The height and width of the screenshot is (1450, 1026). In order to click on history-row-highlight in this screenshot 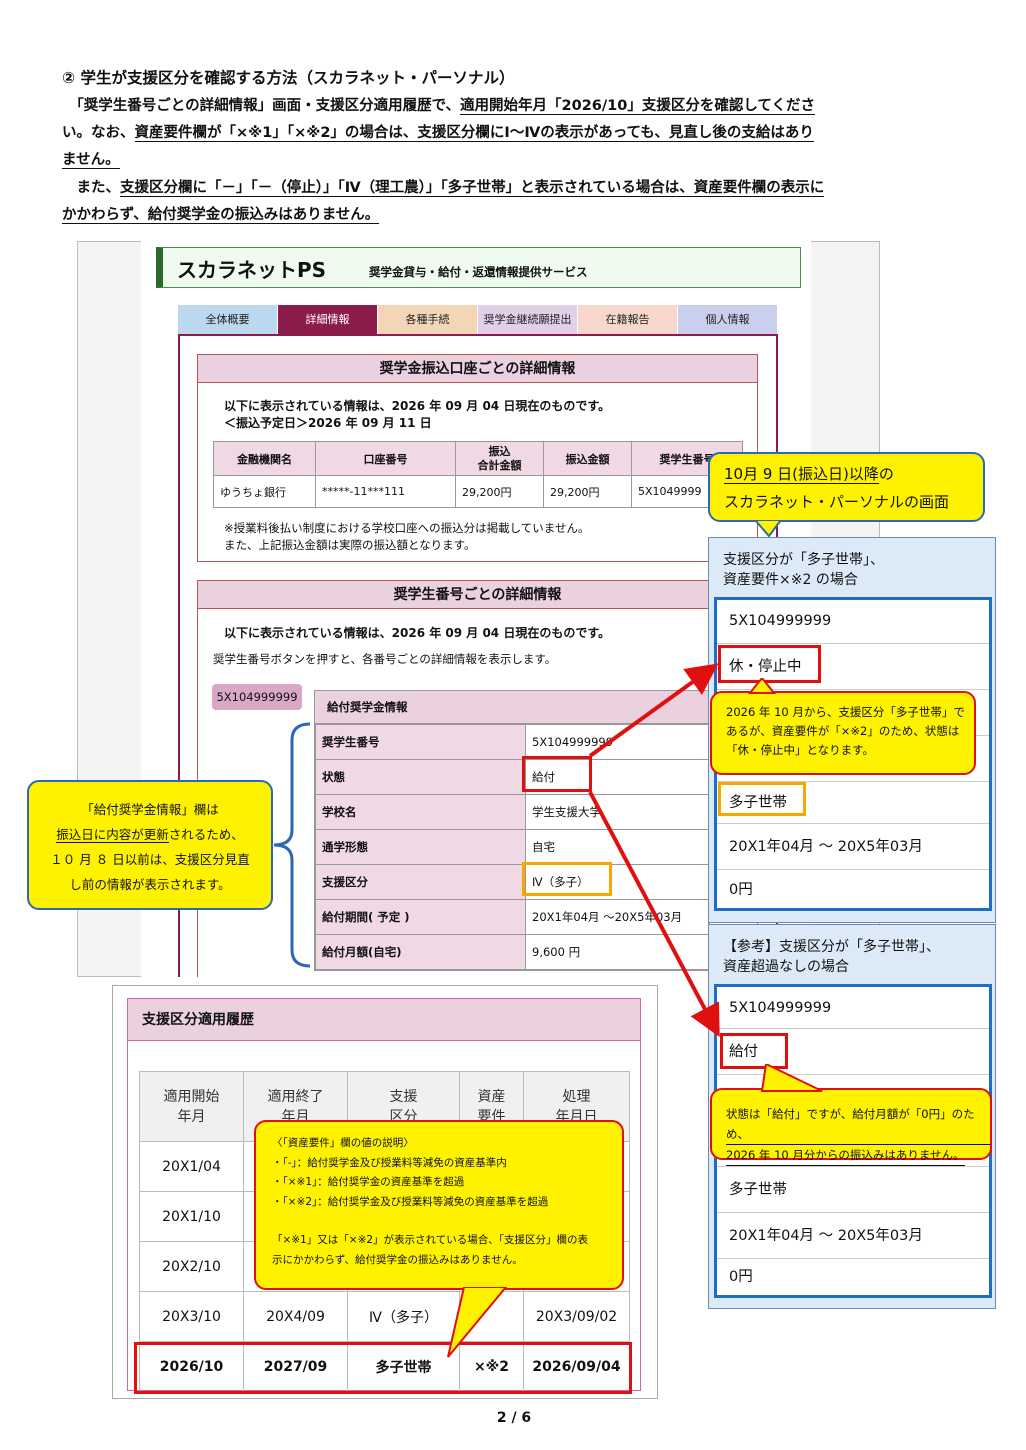, I will do `click(383, 1368)`.